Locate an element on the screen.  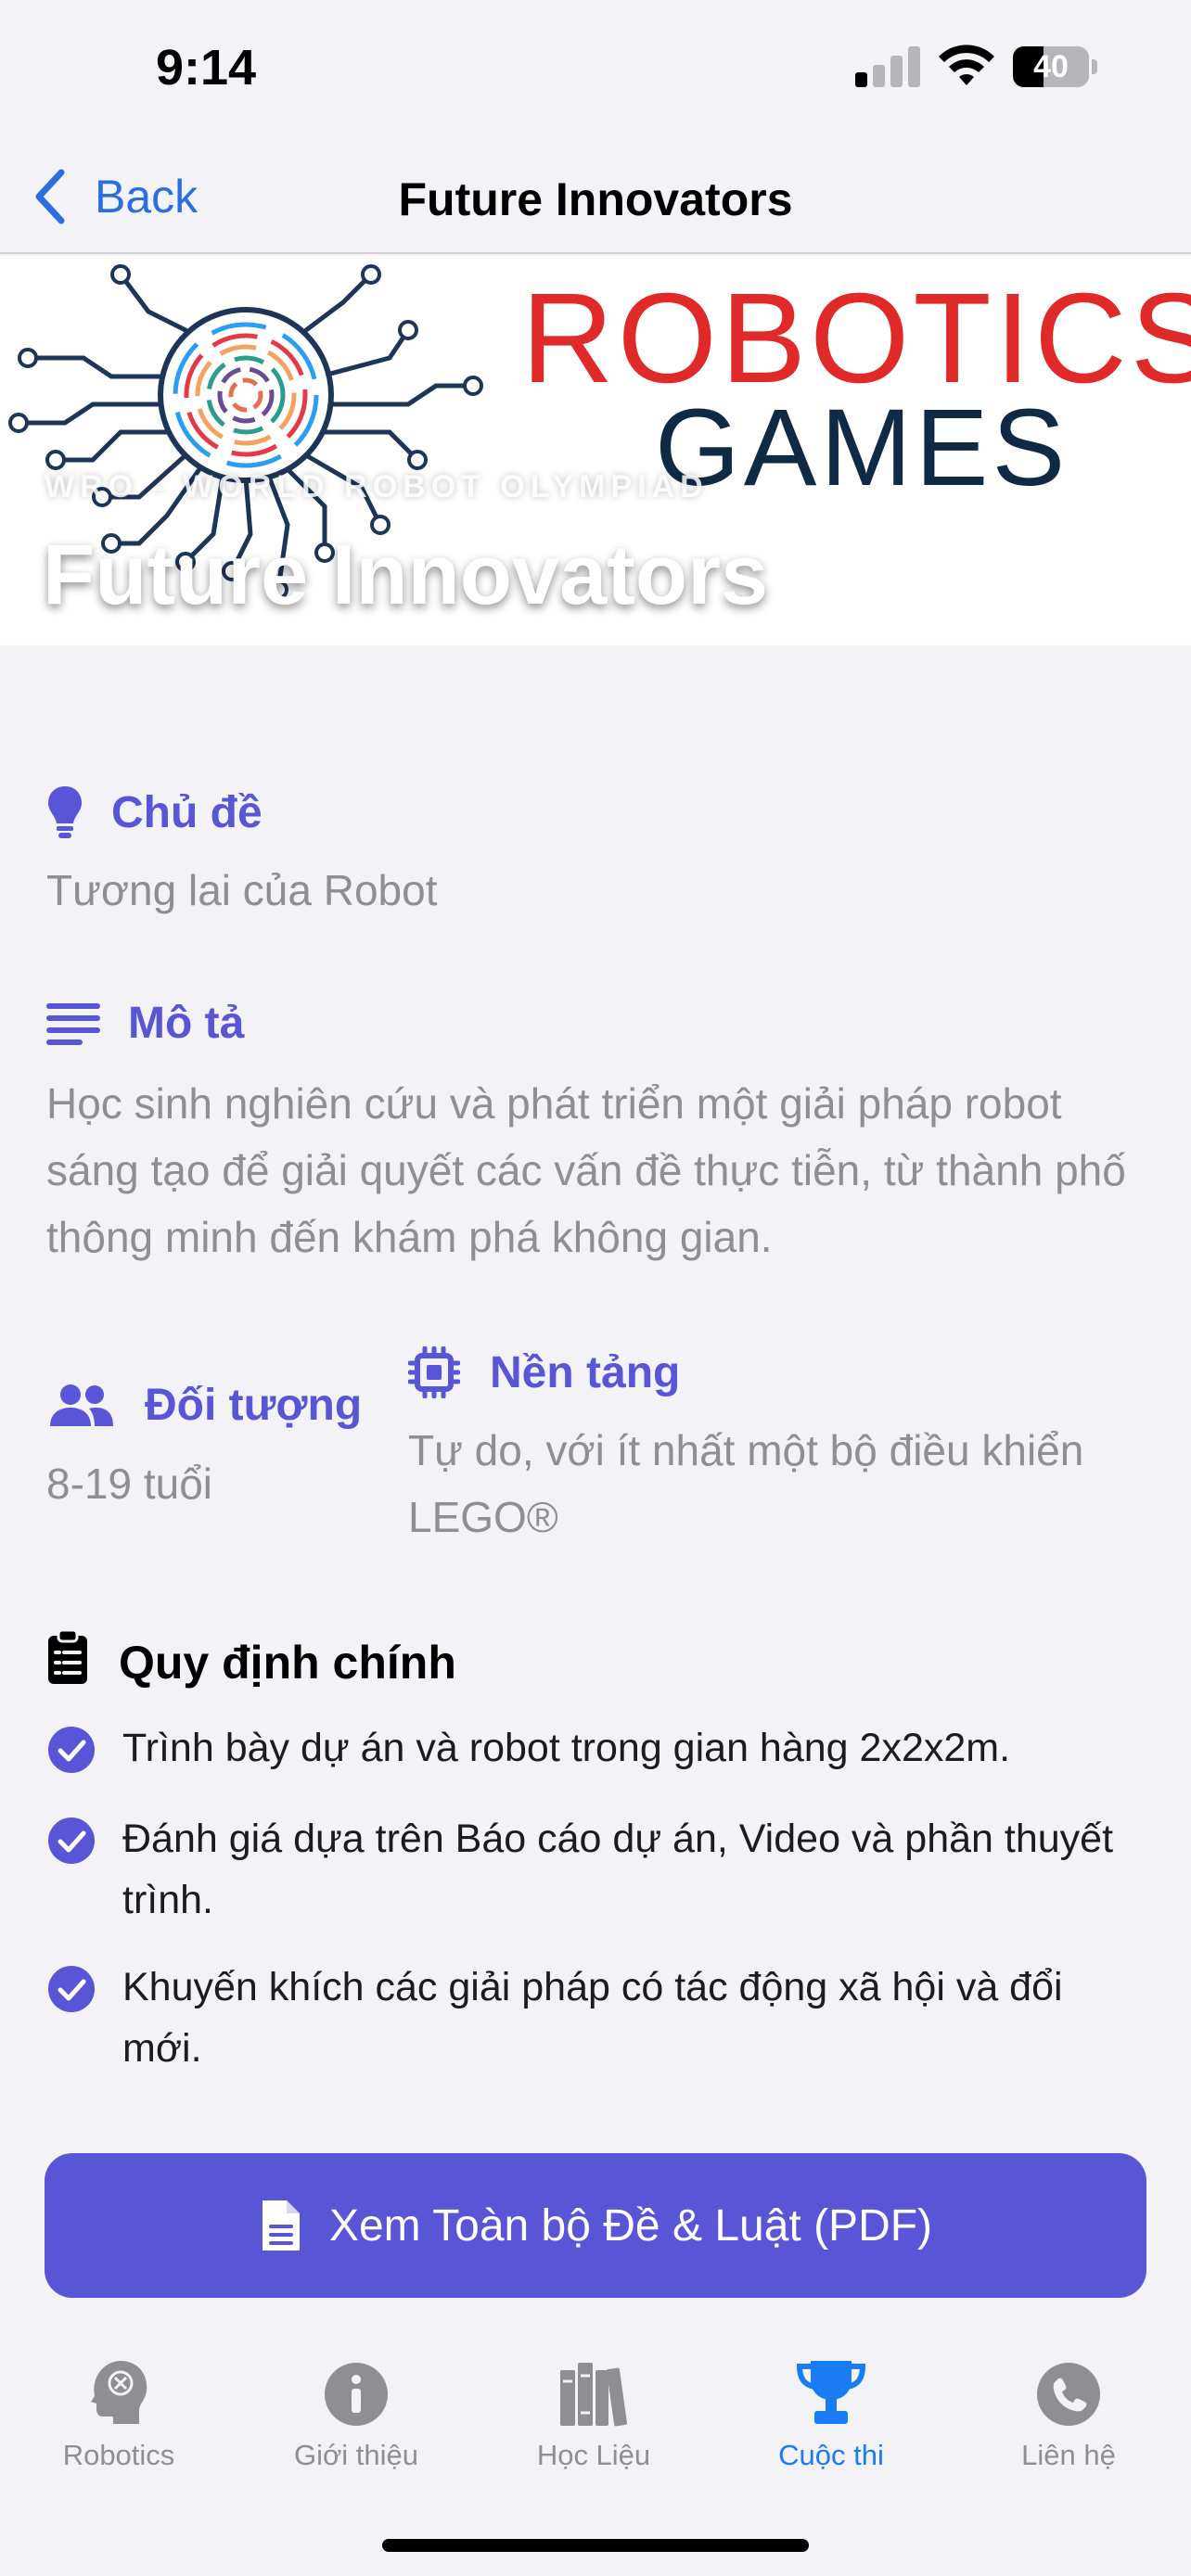
rules-heading-label: Quy định chính is located at coordinates (287, 1663).